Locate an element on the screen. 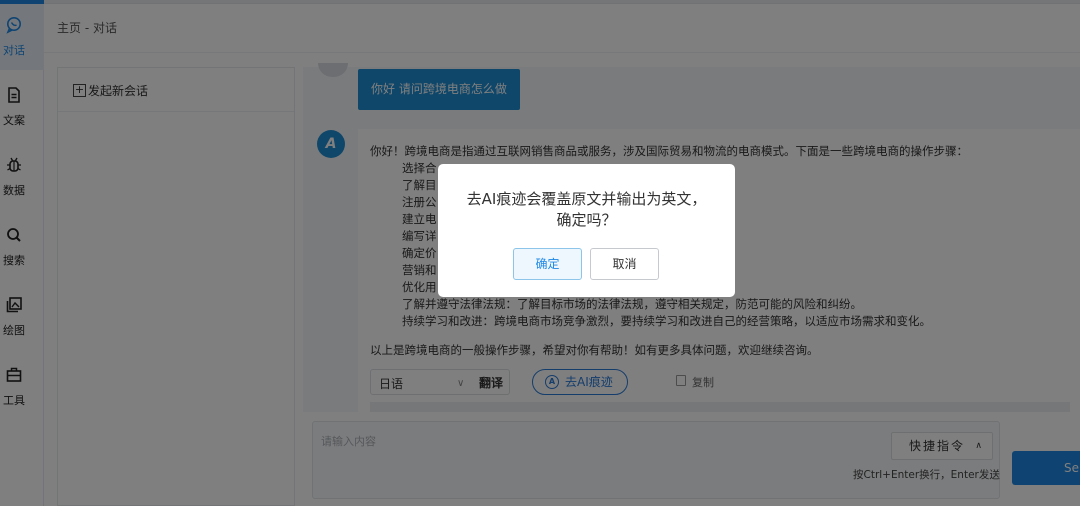  dialog-message: 去AI痕迹会覆盖原文并输出为英文， 确定吗？ is located at coordinates (586, 210).